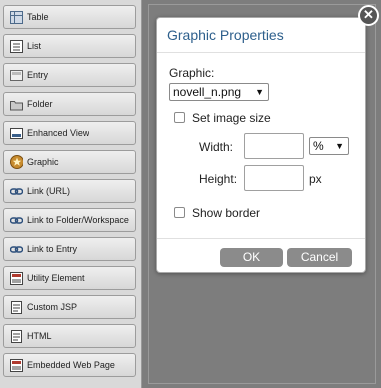  I want to click on width-unit-select: % ▼, so click(329, 146).